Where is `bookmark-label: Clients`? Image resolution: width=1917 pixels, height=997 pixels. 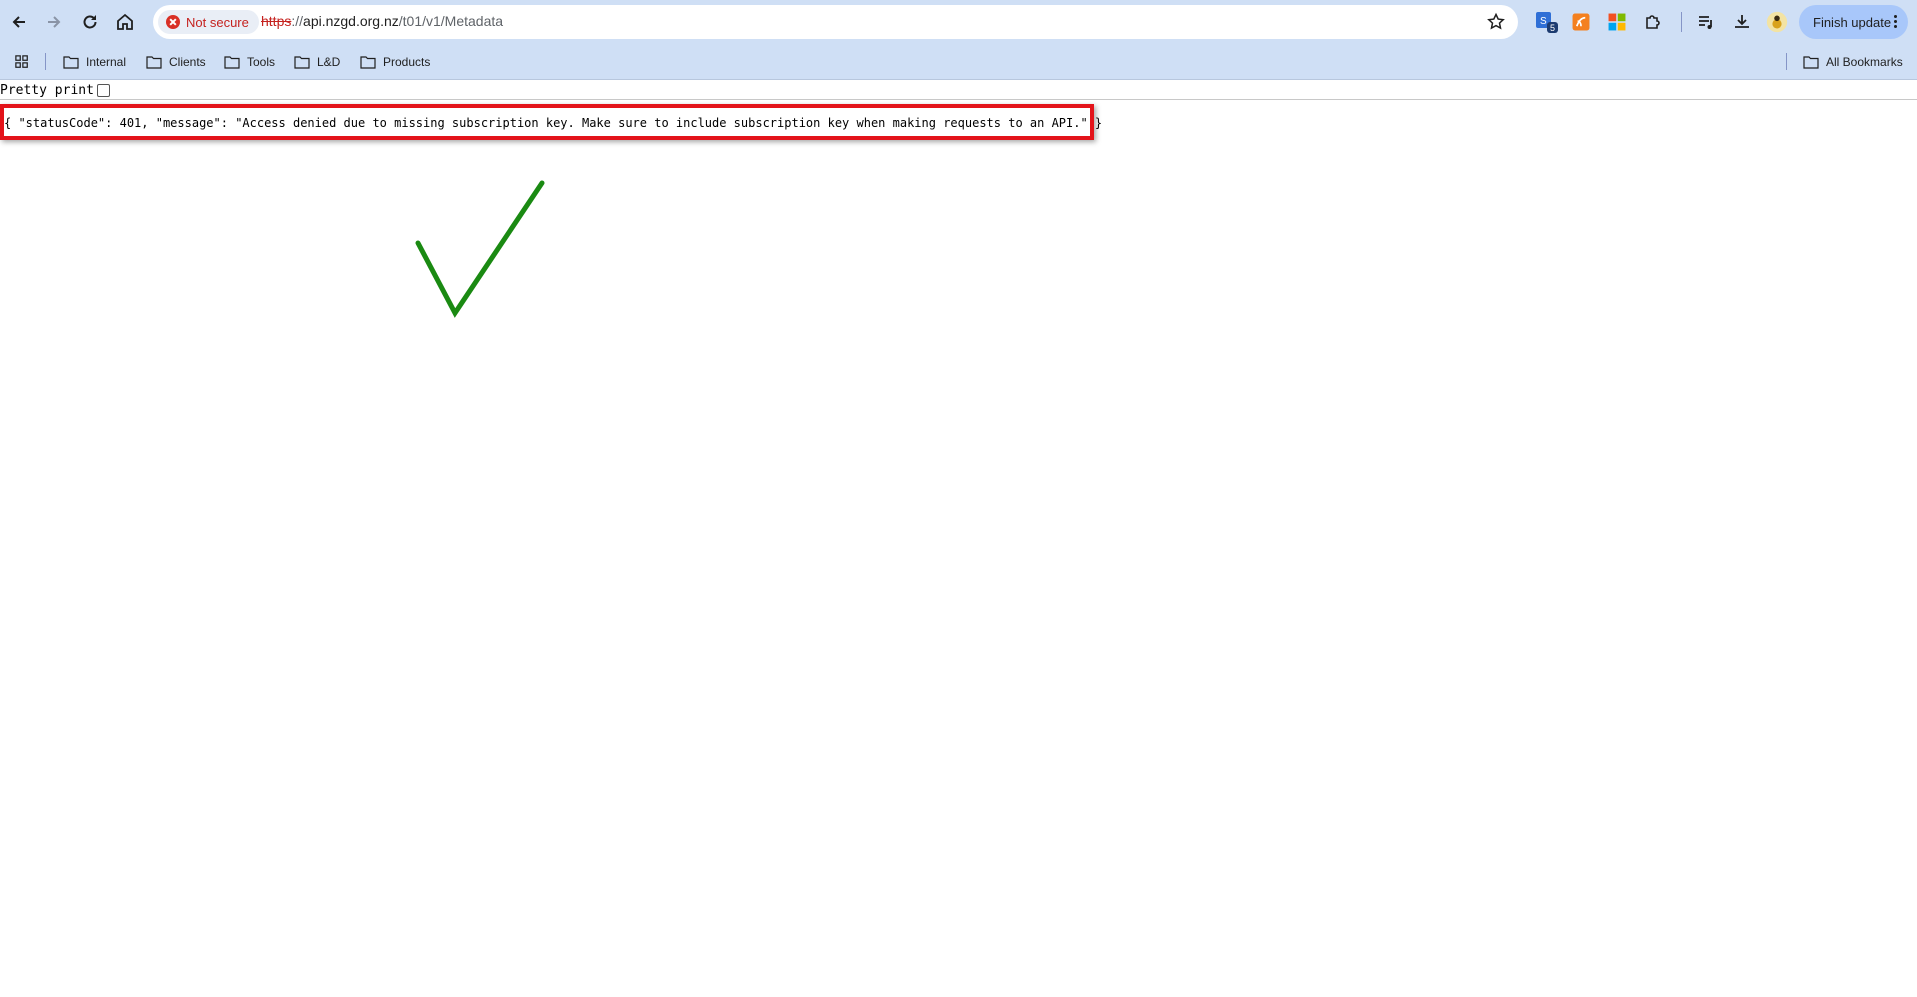 bookmark-label: Clients is located at coordinates (187, 62).